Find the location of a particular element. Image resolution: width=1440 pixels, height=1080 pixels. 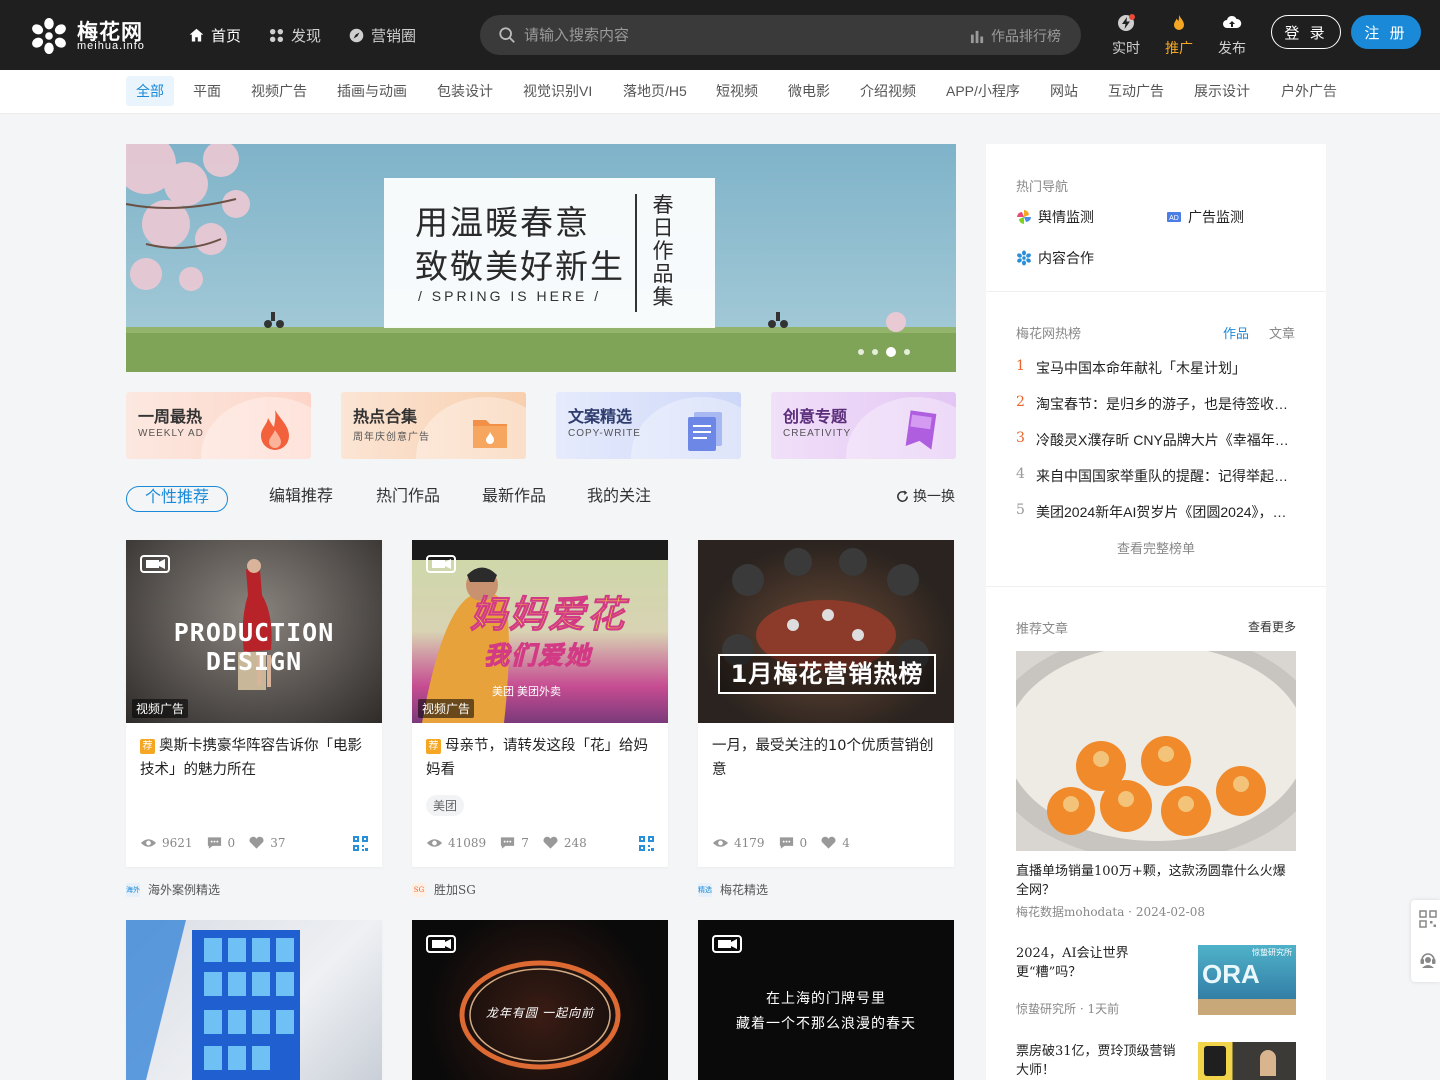

feature-subtitle: 周年庆创意广告 is located at coordinates (391, 437).